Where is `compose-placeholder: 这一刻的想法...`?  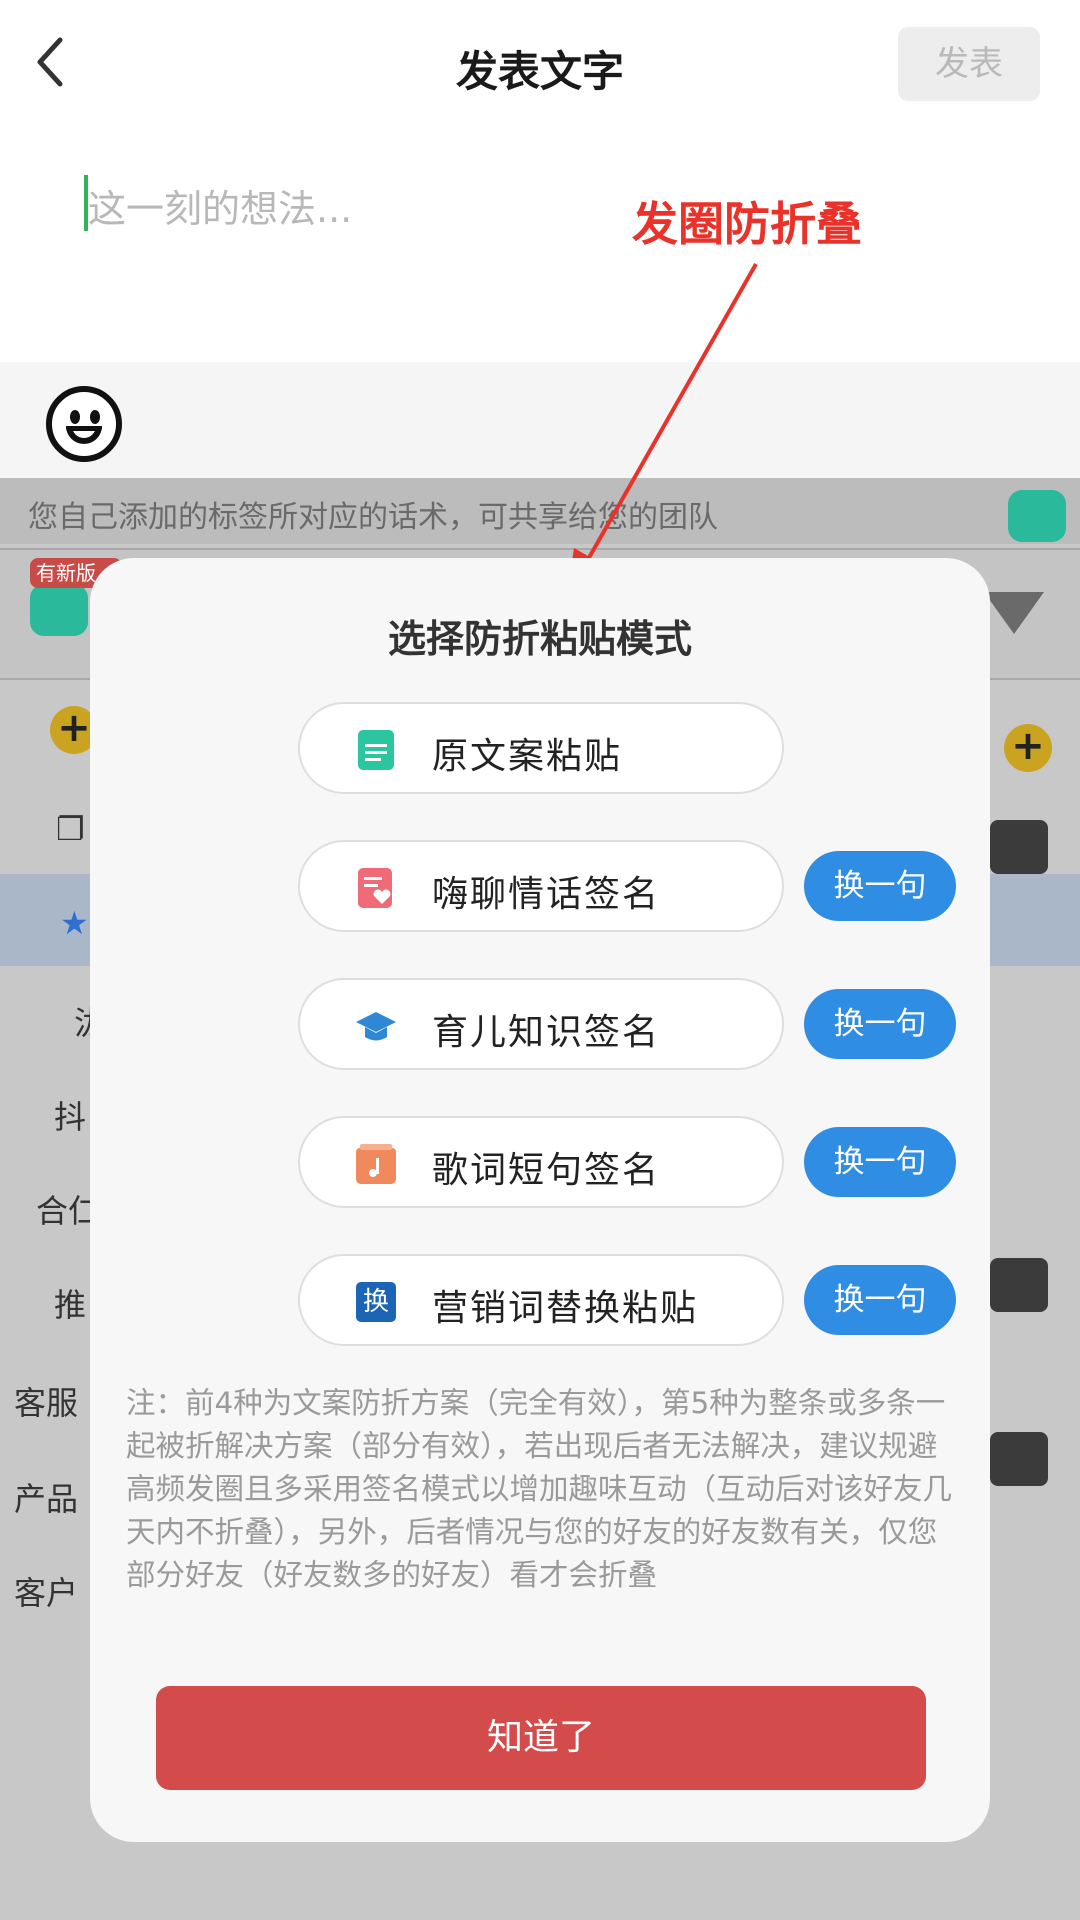 compose-placeholder: 这一刻的想法... is located at coordinates (220, 205).